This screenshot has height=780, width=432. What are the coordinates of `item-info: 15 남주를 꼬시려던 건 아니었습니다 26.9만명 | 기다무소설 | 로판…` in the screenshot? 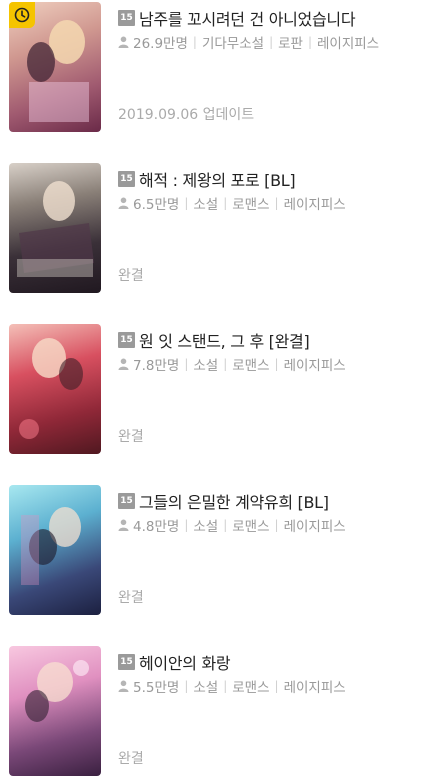 It's located at (273, 29).